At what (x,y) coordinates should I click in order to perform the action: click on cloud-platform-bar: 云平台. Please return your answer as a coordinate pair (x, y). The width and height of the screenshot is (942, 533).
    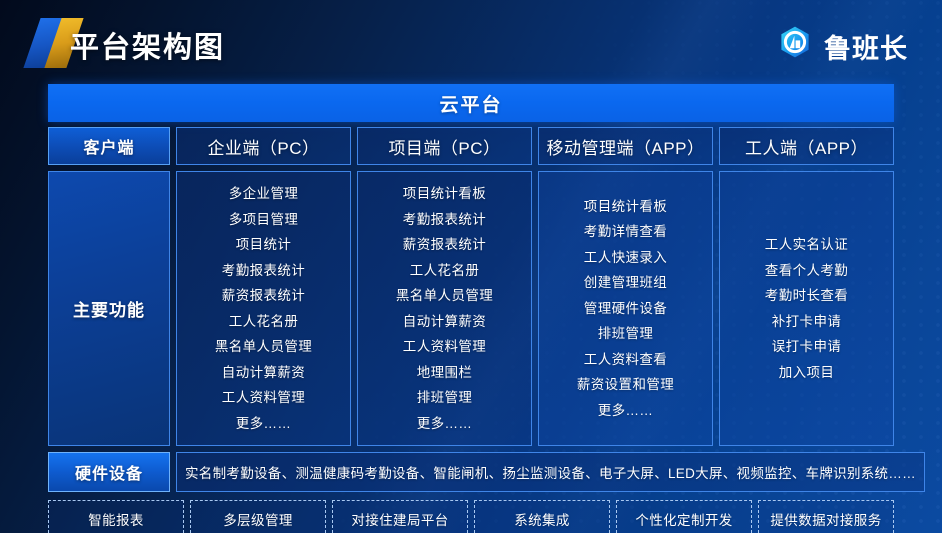
    Looking at the image, I should click on (471, 103).